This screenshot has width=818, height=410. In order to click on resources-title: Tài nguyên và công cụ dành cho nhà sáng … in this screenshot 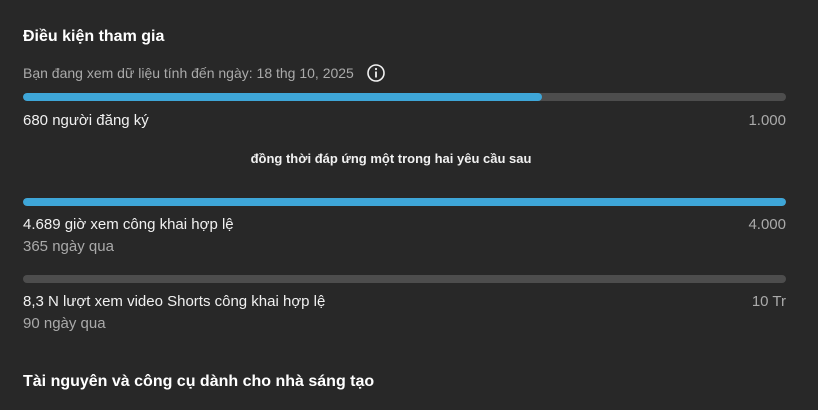, I will do `click(199, 381)`.